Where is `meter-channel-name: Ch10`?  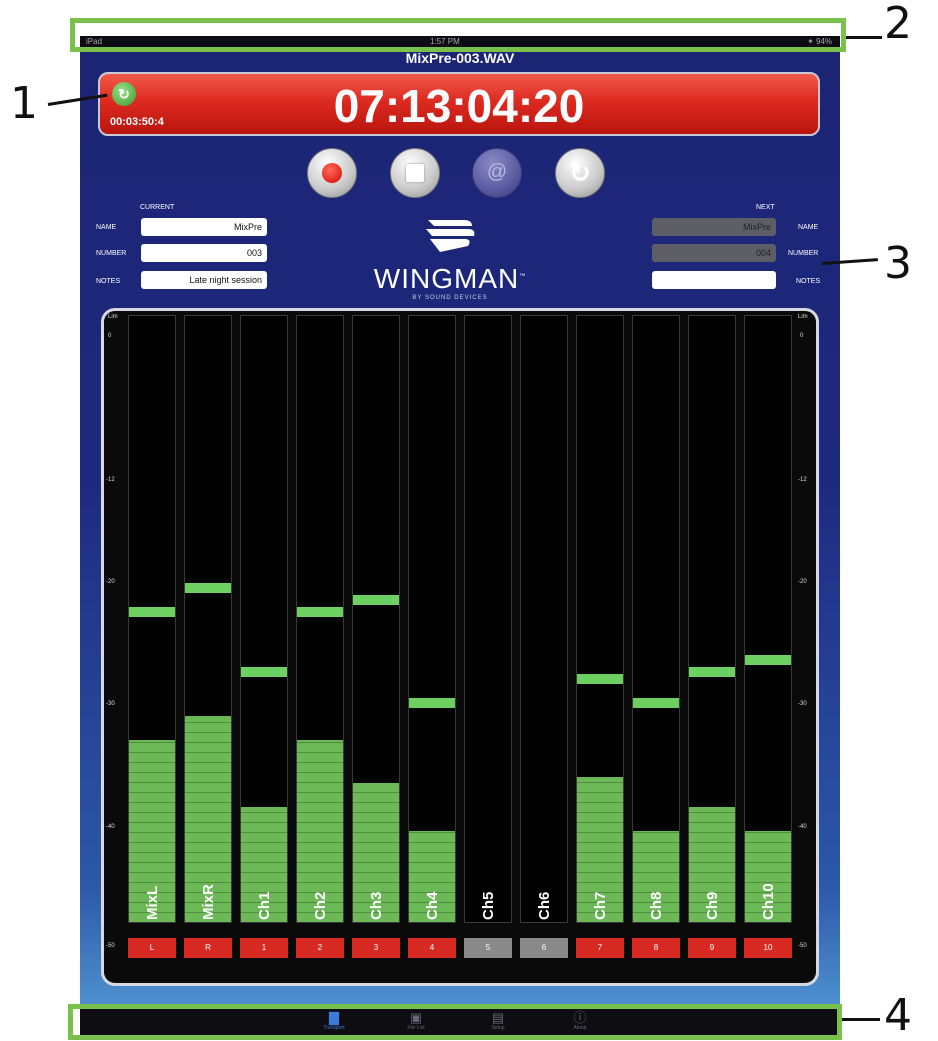
meter-channel-name: Ch10 is located at coordinates (768, 901).